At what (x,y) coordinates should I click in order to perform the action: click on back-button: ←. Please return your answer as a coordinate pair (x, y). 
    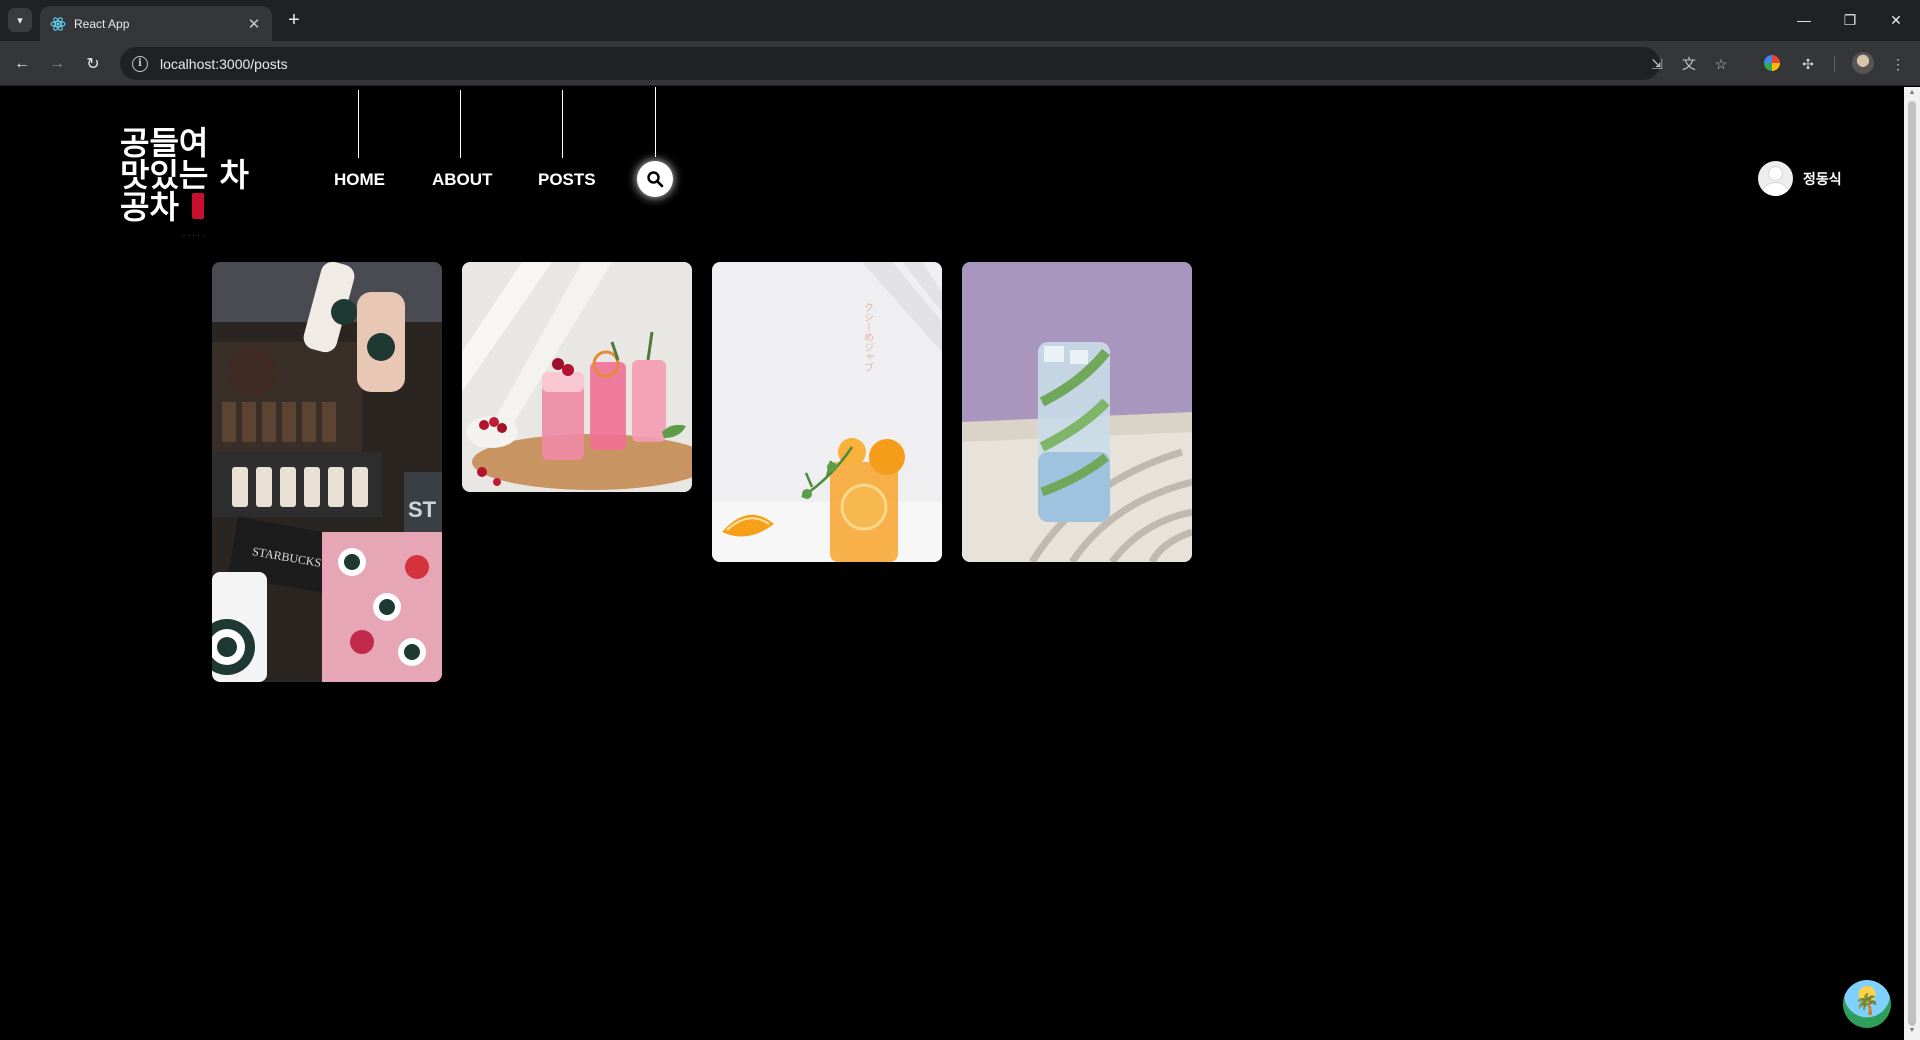
    Looking at the image, I should click on (22, 64).